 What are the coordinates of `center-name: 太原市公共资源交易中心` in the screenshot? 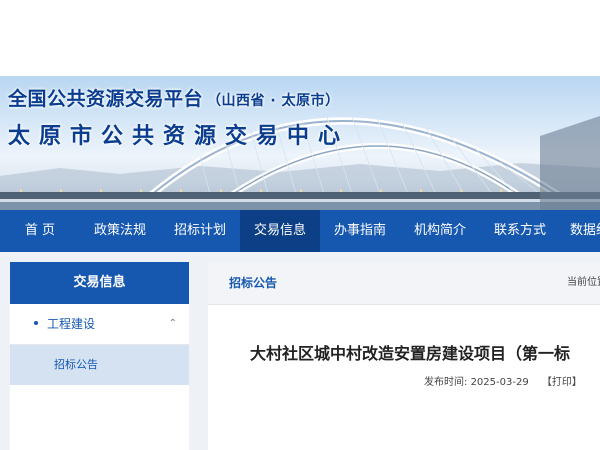 It's located at (179, 136).